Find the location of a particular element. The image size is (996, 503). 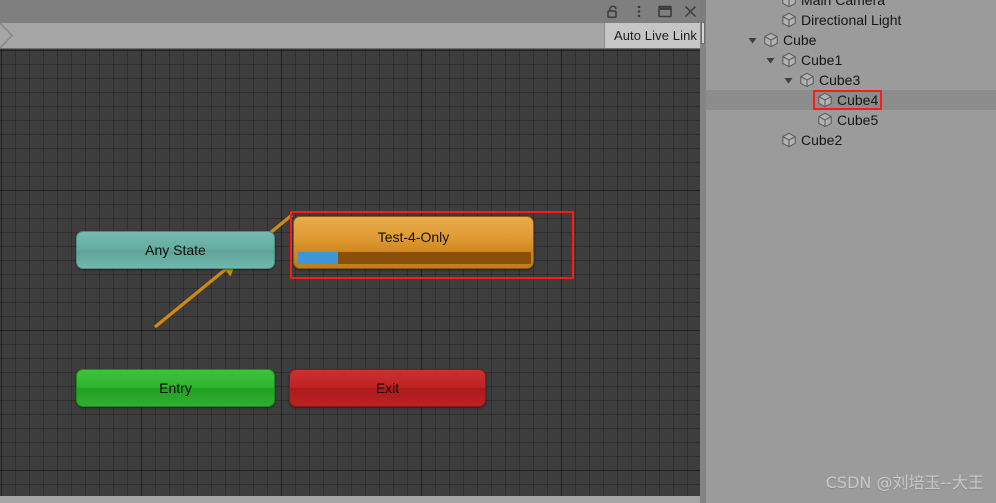

hierarchy-row: Main Camera is located at coordinates (851, 5).